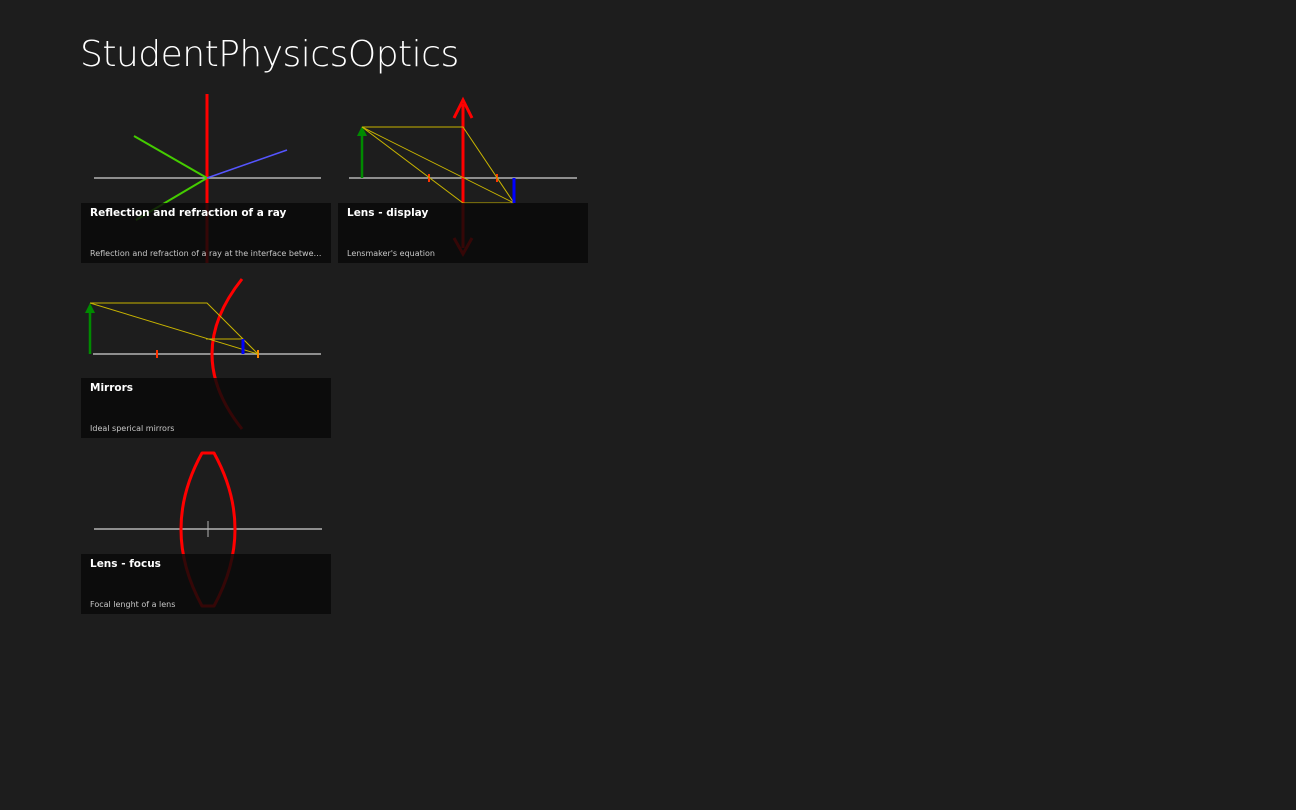 The image size is (1296, 810). What do you see at coordinates (125, 564) in the screenshot?
I see `tile-title: Lens - focus` at bounding box center [125, 564].